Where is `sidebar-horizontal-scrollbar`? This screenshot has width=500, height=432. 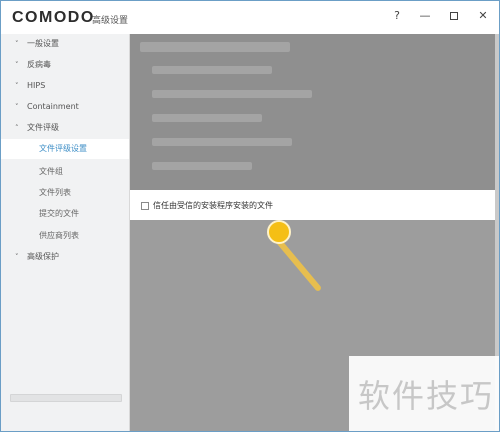
sidebar-horizontal-scrollbar is located at coordinates (66, 398).